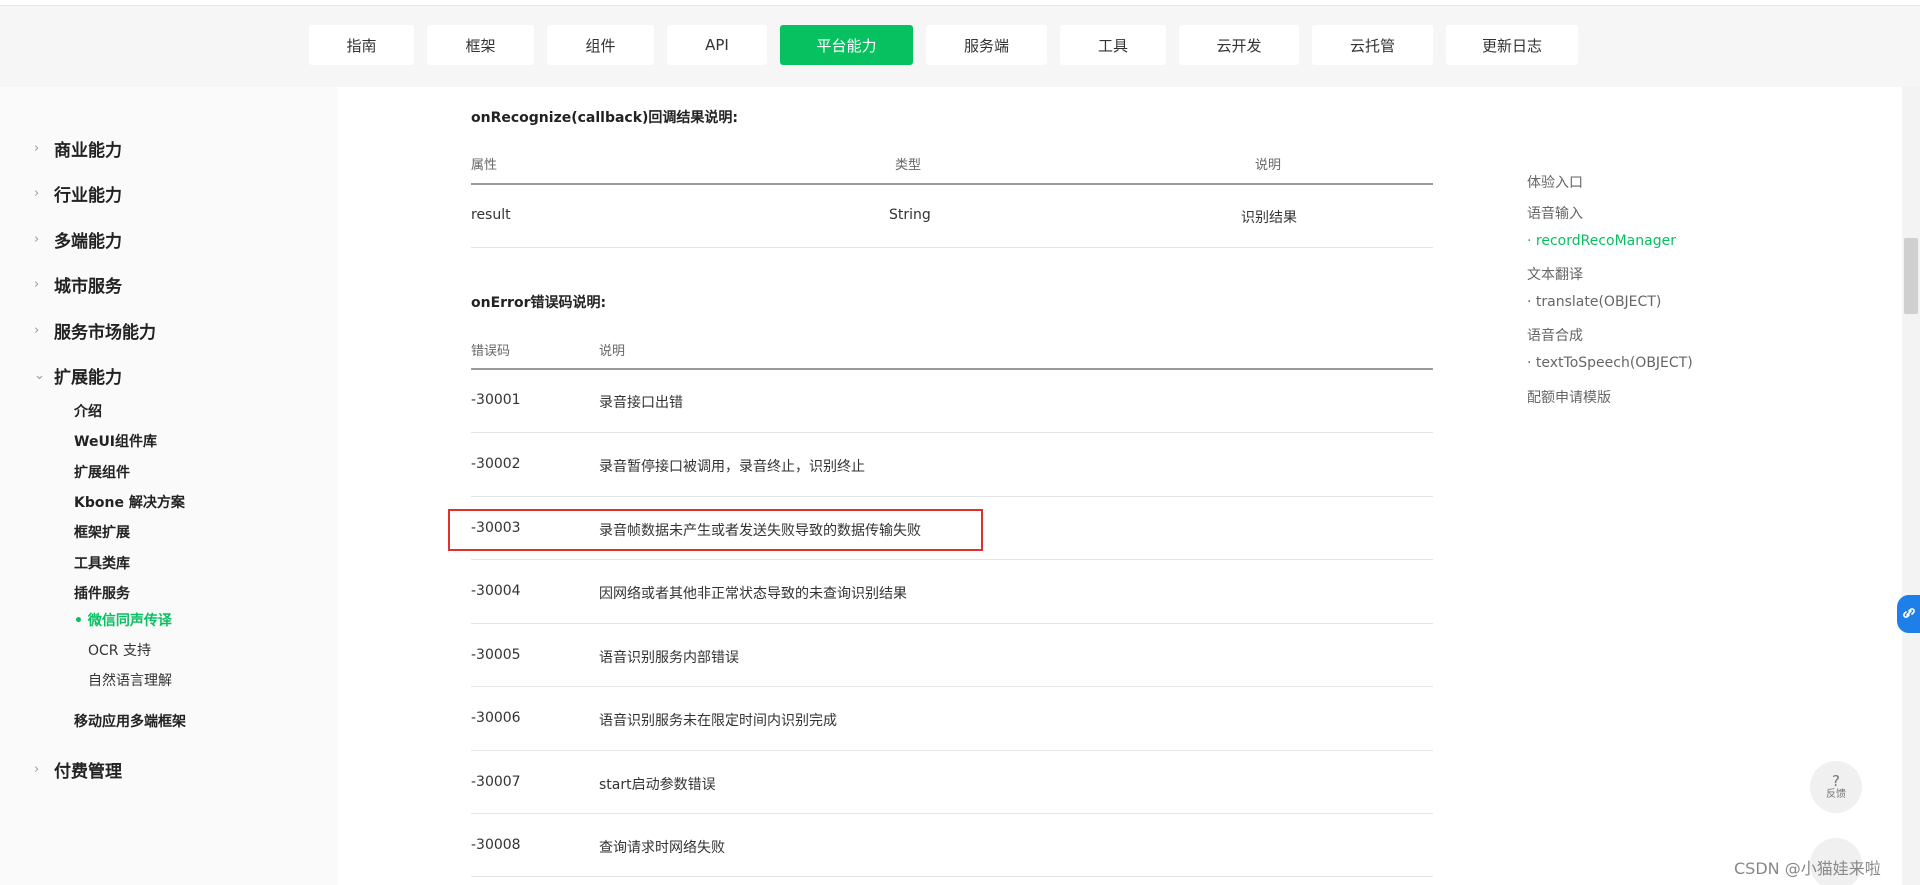 The width and height of the screenshot is (1920, 885). What do you see at coordinates (1555, 213) in the screenshot?
I see `toc-item-voice-input: 语音输入` at bounding box center [1555, 213].